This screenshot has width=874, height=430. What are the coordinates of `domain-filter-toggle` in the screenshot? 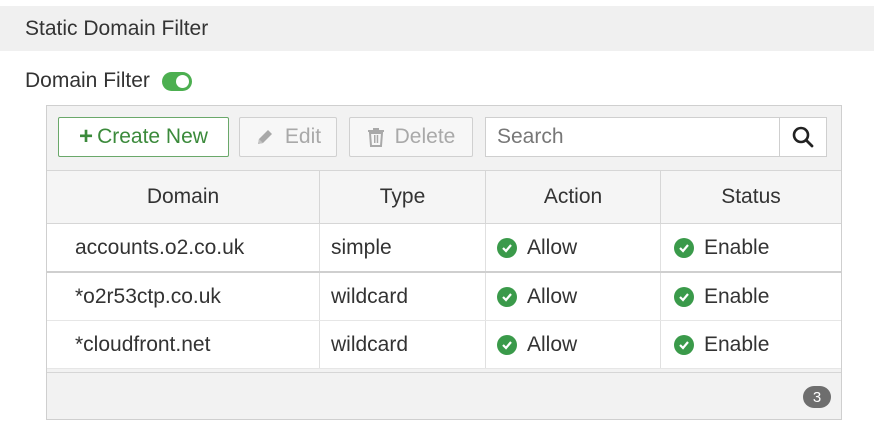 It's located at (176, 81).